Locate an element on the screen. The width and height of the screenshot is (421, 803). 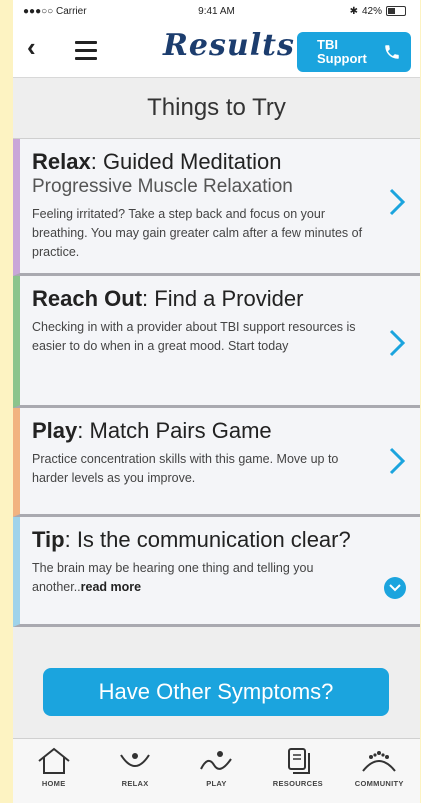
tab-bar: HOME RELAX PLAY RESOURCES COMMUNITY is located at coordinates (216, 770).